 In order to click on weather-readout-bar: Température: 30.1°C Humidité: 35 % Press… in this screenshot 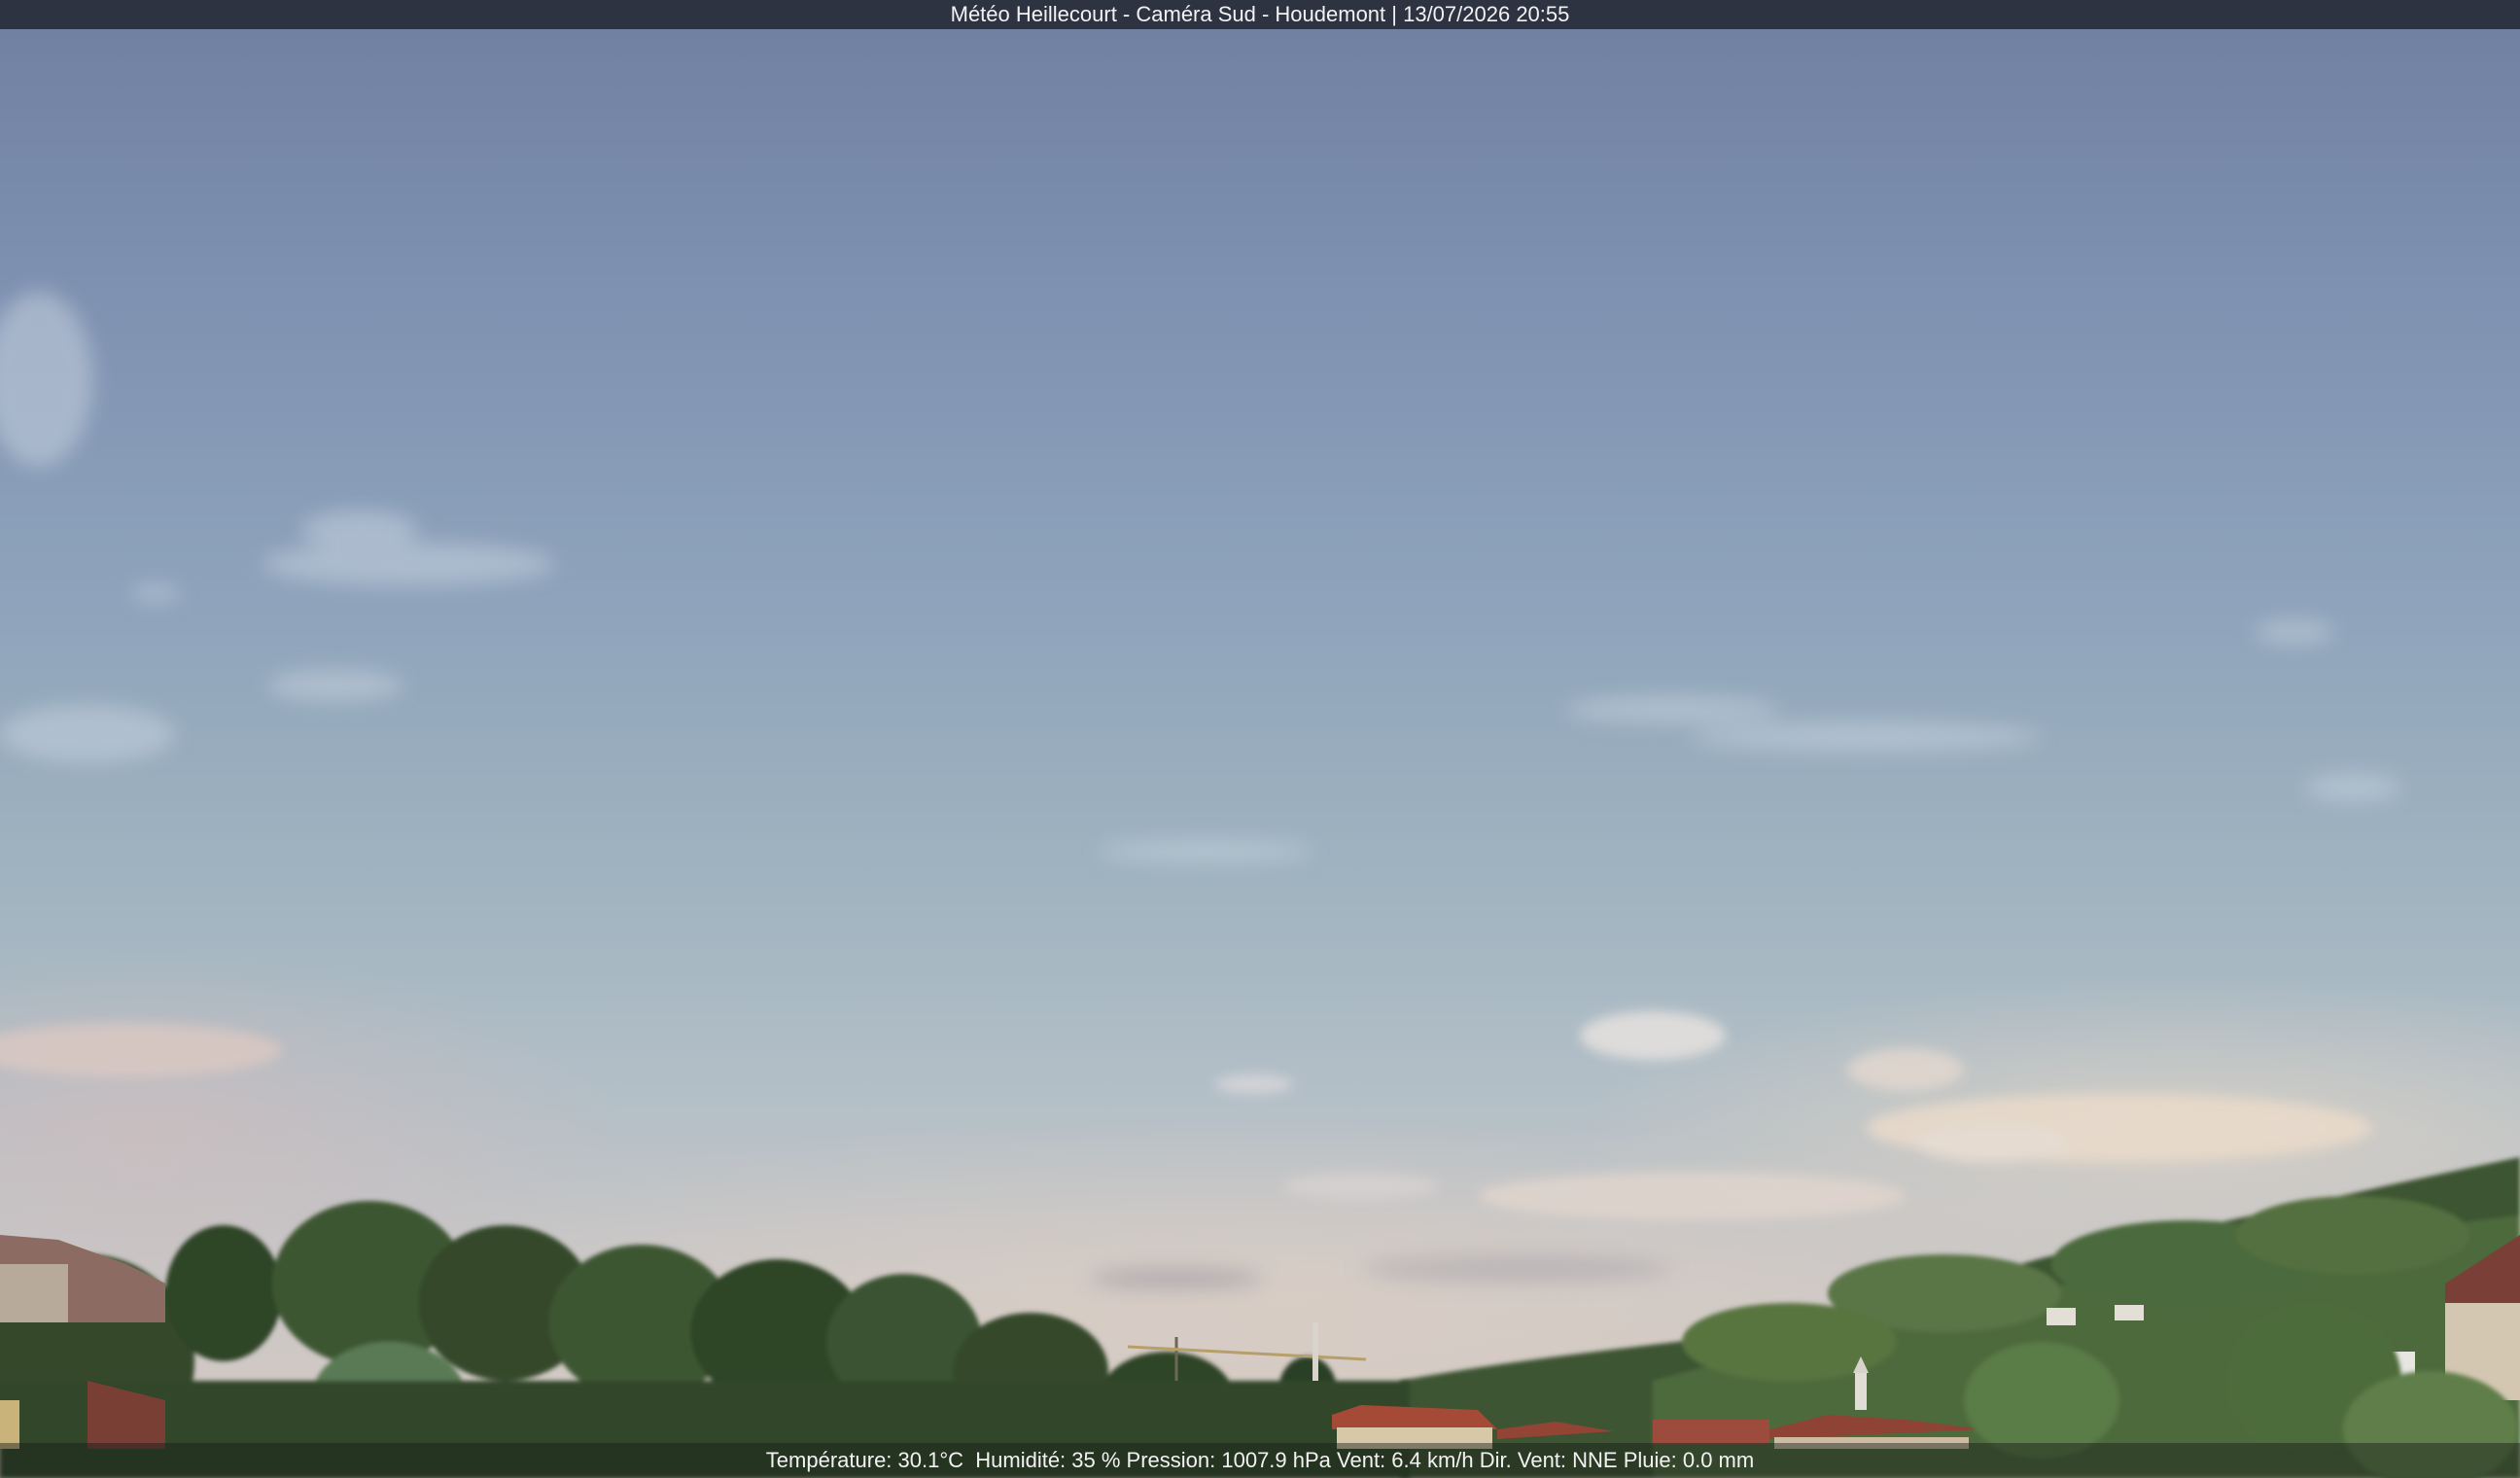, I will do `click(1260, 1460)`.